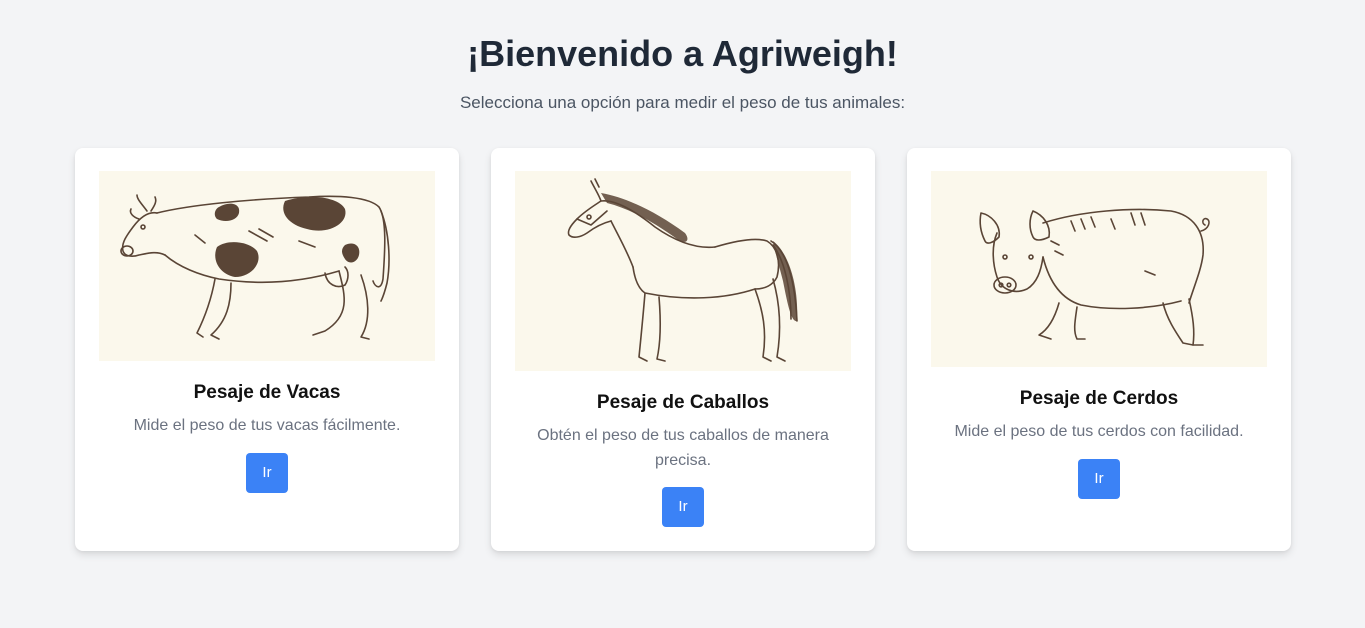  I want to click on horse-image, so click(683, 271).